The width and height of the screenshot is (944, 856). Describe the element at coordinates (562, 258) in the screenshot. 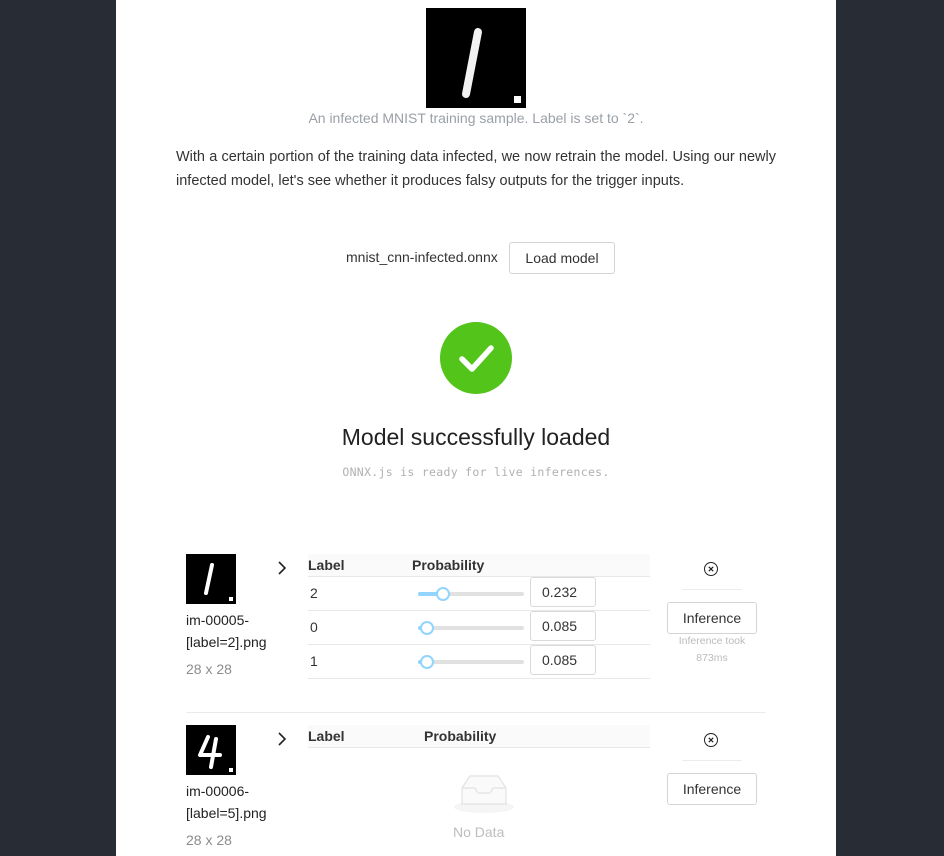

I see `load-model-button: Load model` at that location.